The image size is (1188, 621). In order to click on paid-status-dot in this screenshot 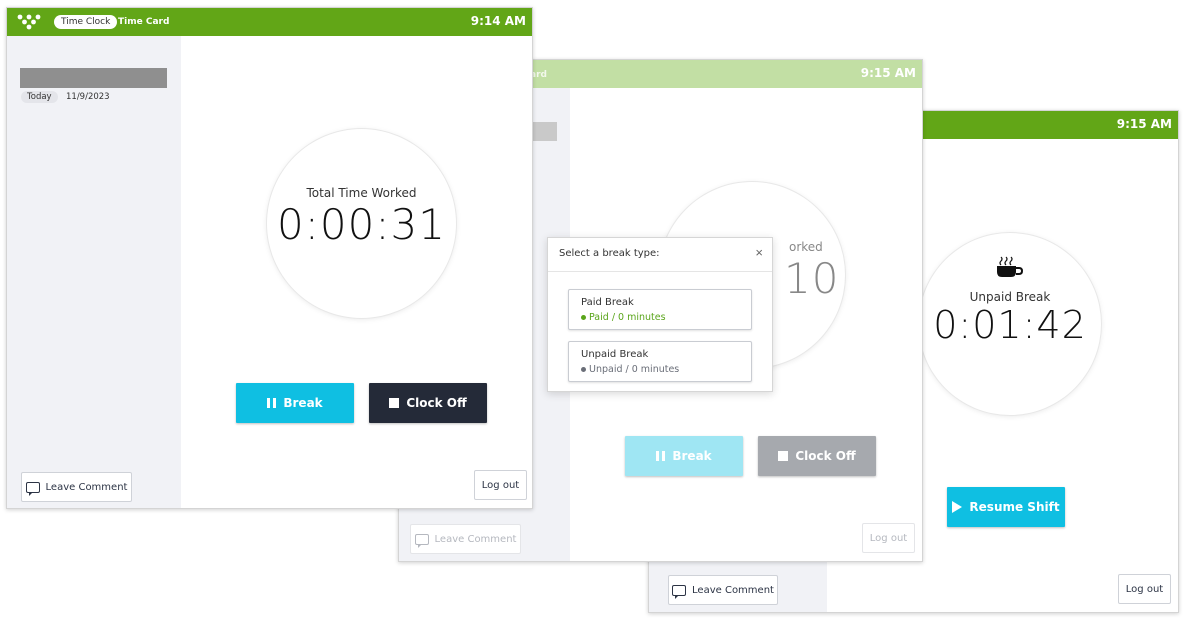, I will do `click(583, 317)`.